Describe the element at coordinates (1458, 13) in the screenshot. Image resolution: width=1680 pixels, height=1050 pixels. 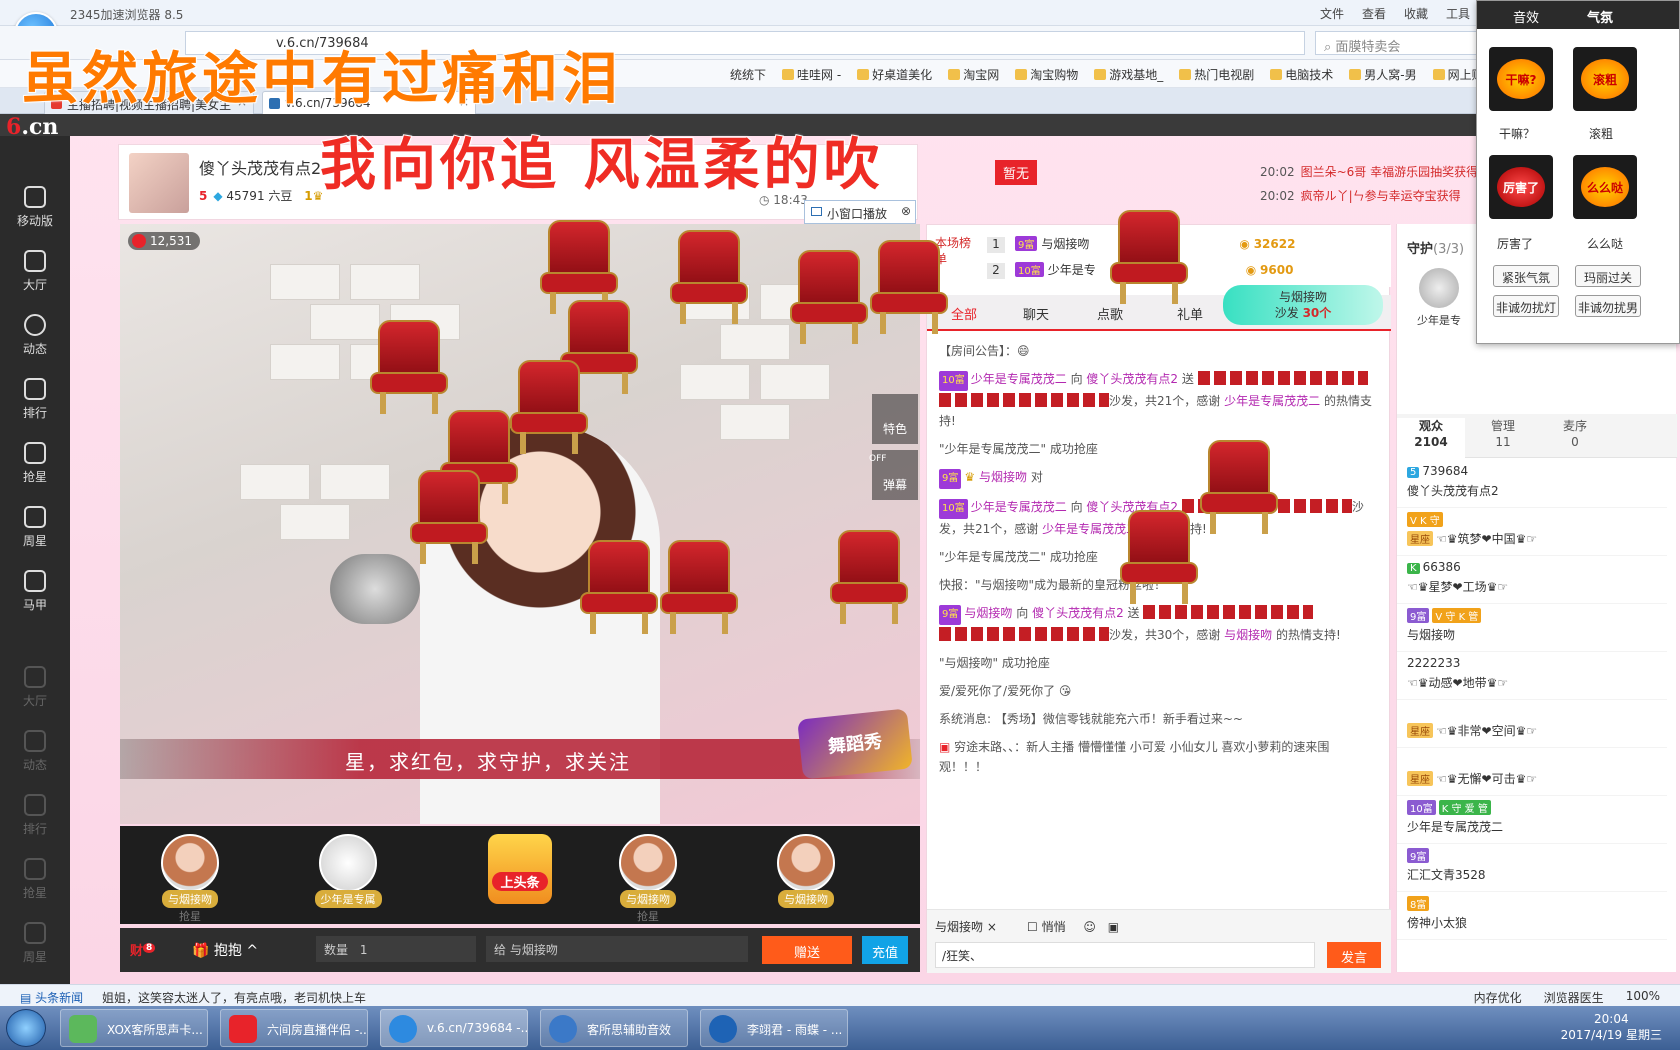
I see `menu-tools: 工具` at that location.